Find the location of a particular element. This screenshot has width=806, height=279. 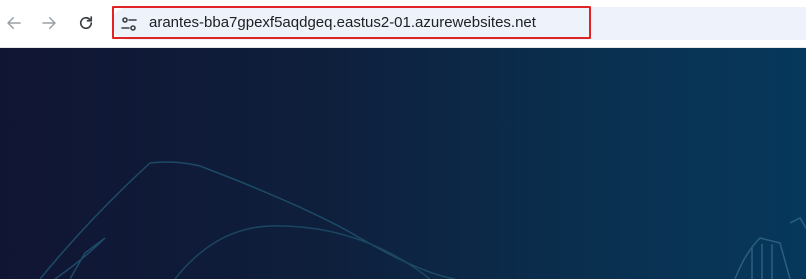

address-highlight-box is located at coordinates (351, 22).